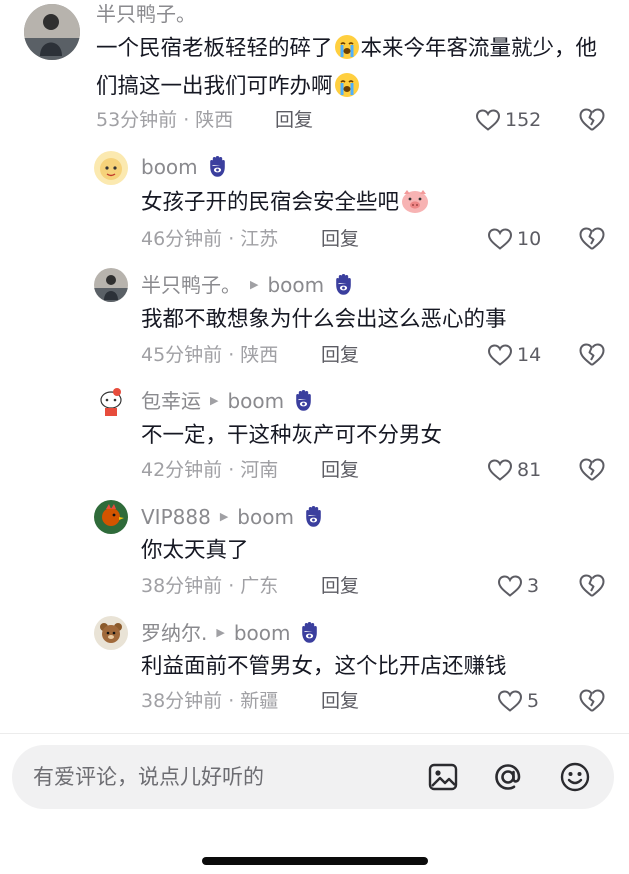 Image resolution: width=629 pixels, height=874 pixels. Describe the element at coordinates (514, 239) in the screenshot. I see `like-button: 10` at that location.